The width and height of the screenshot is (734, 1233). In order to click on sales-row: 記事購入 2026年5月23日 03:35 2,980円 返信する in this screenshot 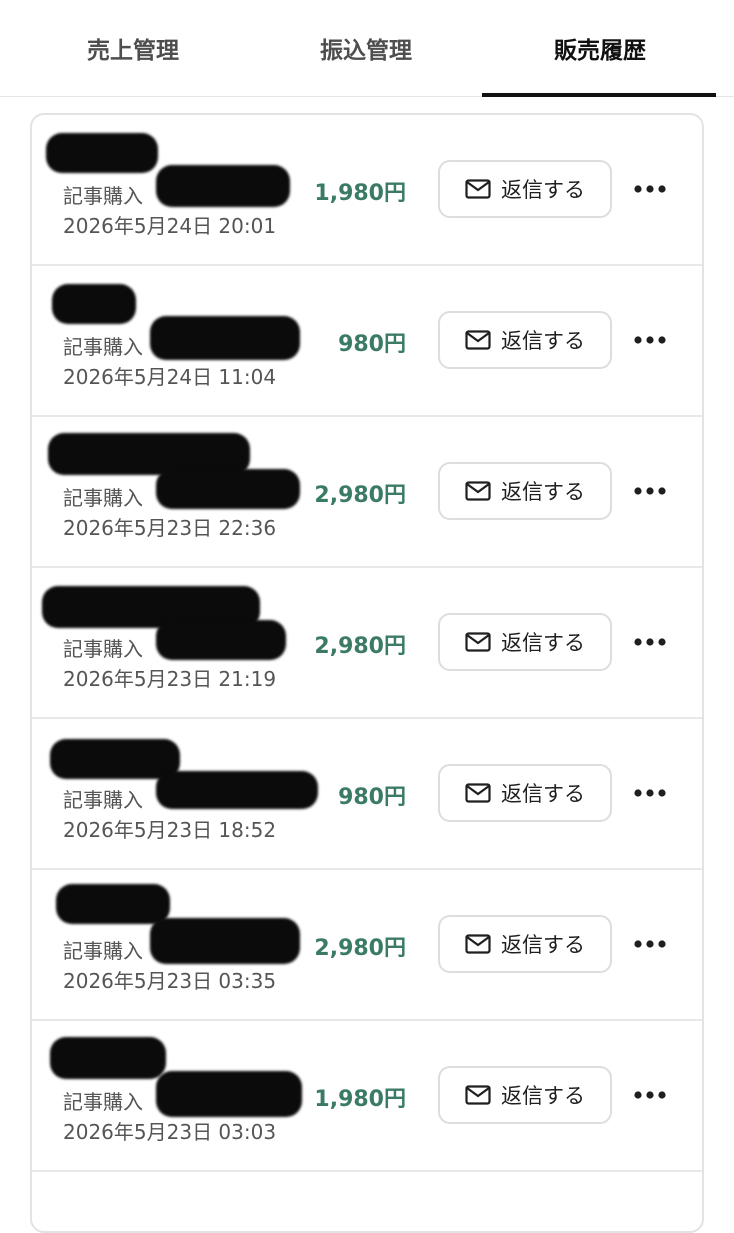, I will do `click(367, 945)`.